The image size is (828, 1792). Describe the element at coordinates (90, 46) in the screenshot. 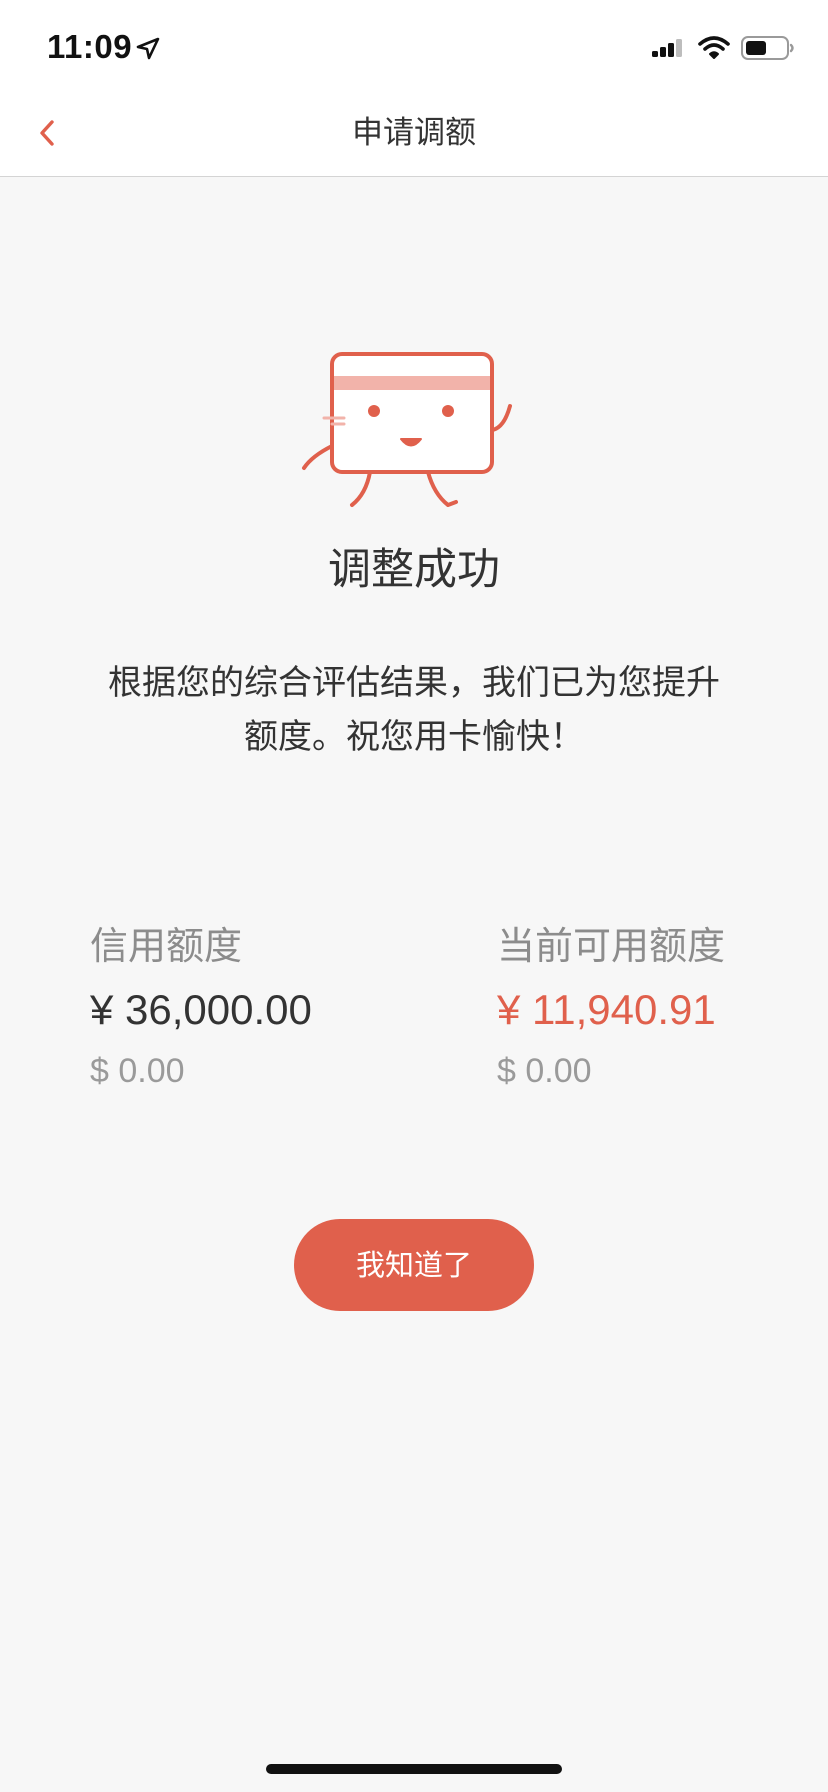

I see `status-time: 11:09` at that location.